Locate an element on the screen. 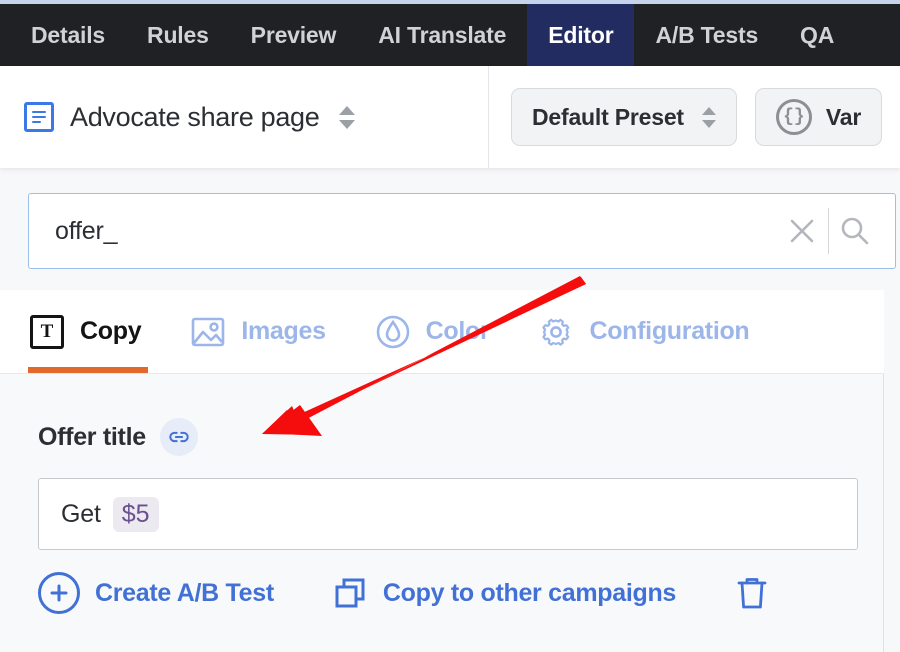 This screenshot has width=900, height=652. close-icon is located at coordinates (802, 231).